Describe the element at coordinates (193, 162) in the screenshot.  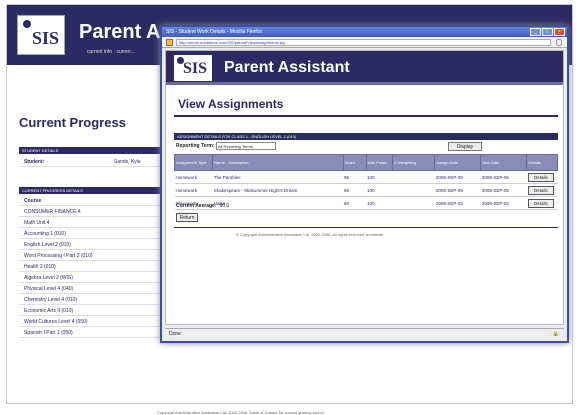
I see `col-header: Assignment Type` at that location.